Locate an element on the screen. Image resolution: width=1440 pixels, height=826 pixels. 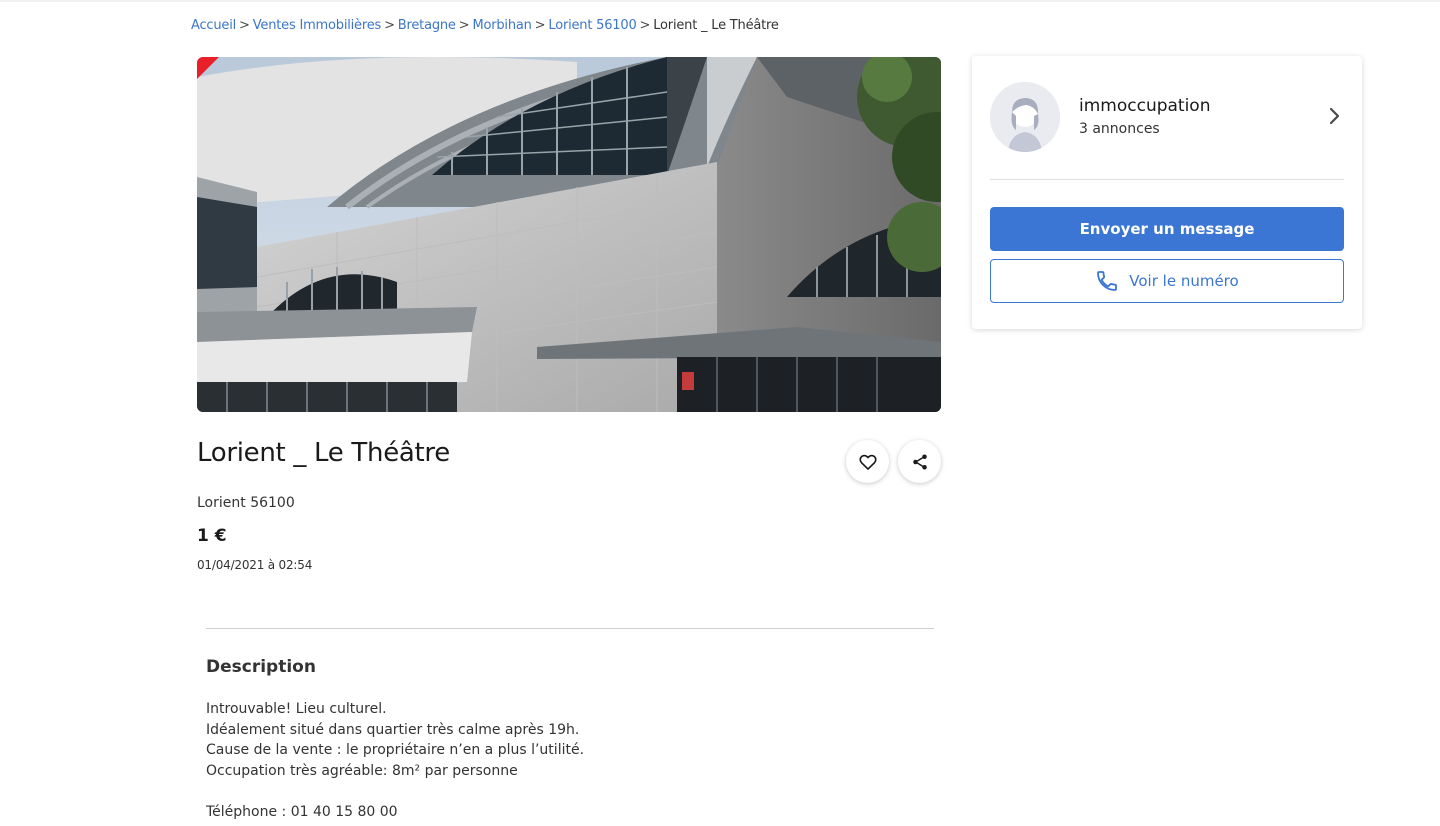
top-border is located at coordinates (720, 1).